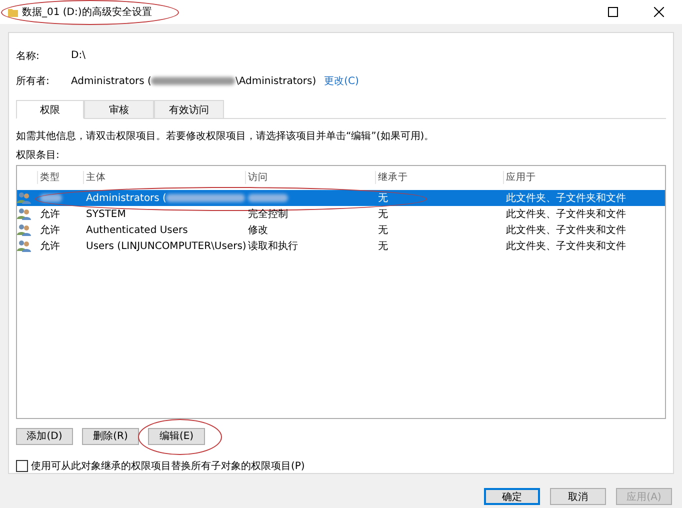 This screenshot has width=682, height=508. Describe the element at coordinates (50, 110) in the screenshot. I see `tab: 权限` at that location.